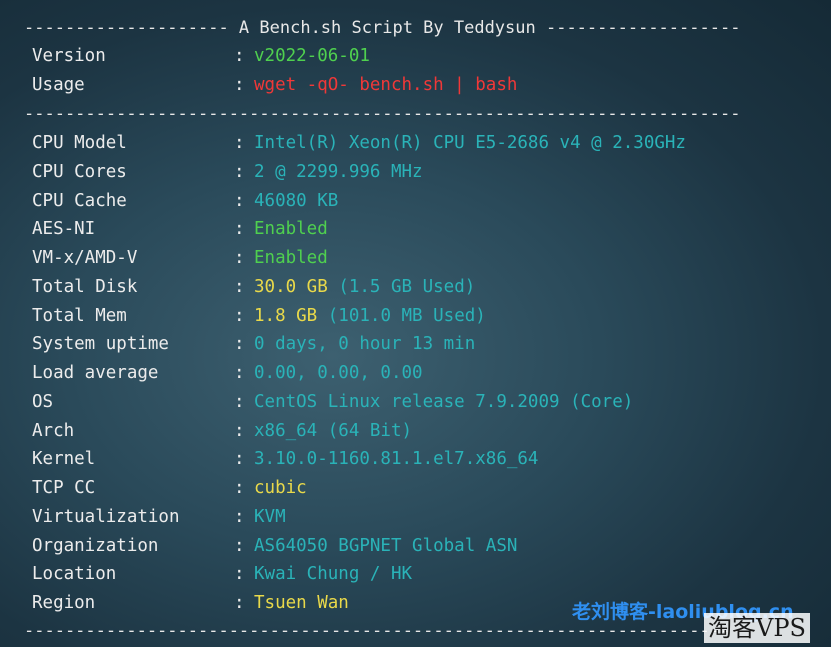  I want to click on row-label: Region, so click(64, 603).